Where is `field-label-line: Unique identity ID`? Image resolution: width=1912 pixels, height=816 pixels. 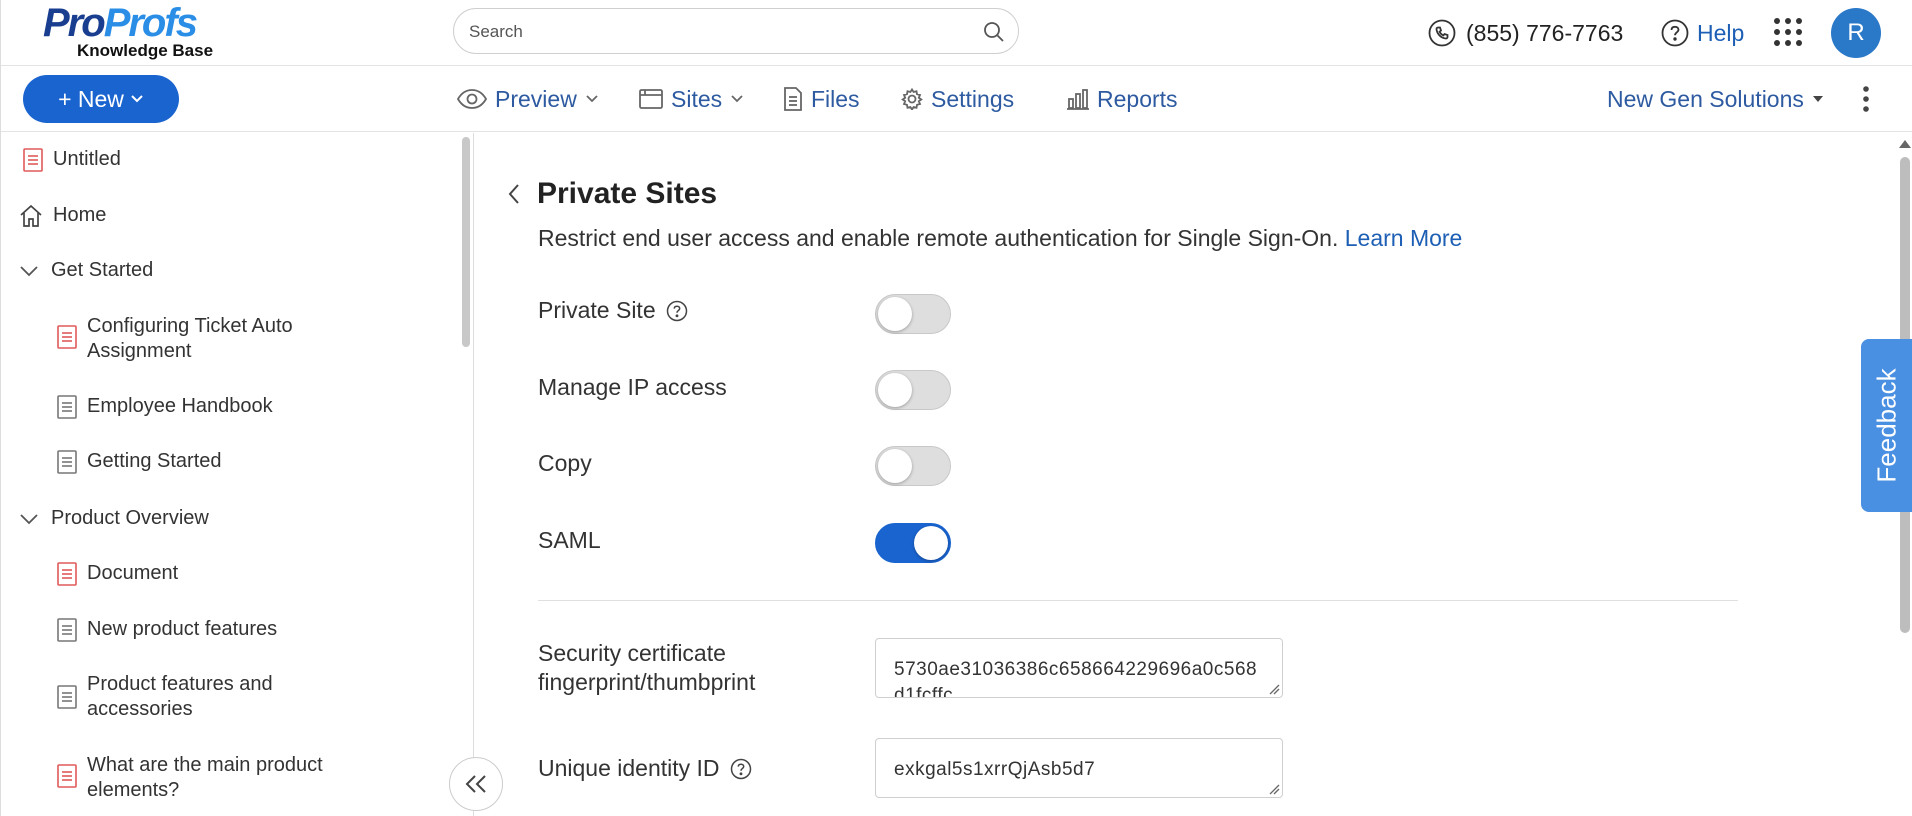
field-label-line: Unique identity ID is located at coordinates (629, 768).